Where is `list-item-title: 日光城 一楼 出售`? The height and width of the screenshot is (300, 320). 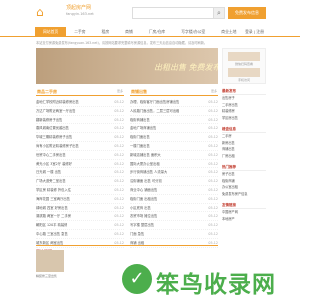
list-item-title: 日光城 一楼 出售 is located at coordinates (48, 172).